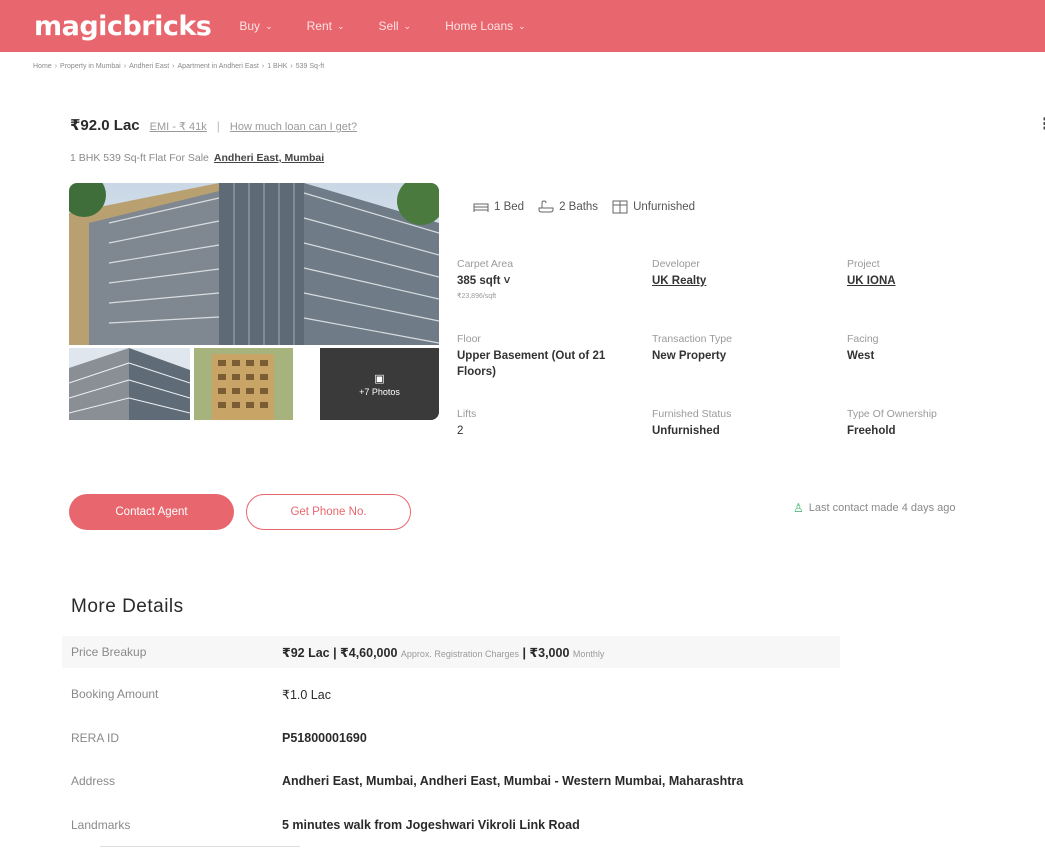 The width and height of the screenshot is (1045, 851). Describe the element at coordinates (105, 125) in the screenshot. I see `listing-price: ₹92.0 Lac` at that location.